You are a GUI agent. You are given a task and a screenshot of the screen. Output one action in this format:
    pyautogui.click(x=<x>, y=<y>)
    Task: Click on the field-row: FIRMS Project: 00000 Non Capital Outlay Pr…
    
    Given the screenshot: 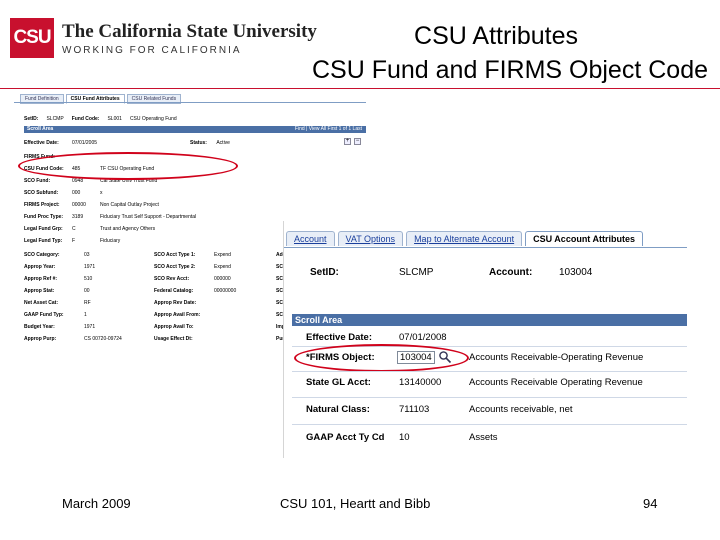 What is the action you would take?
    pyautogui.click(x=91, y=205)
    